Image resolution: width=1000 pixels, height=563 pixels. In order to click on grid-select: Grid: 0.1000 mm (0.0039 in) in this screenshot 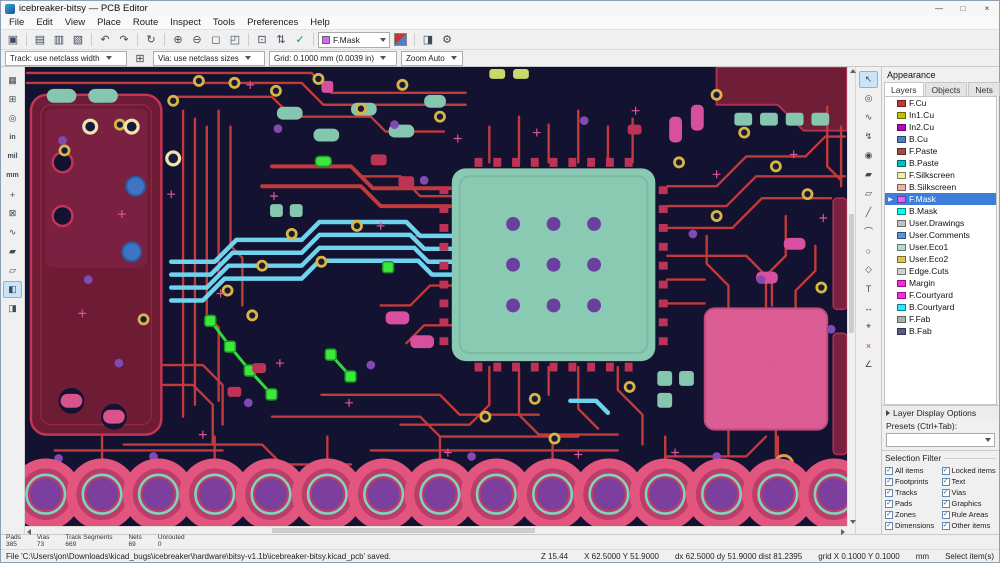, I will do `click(333, 58)`.